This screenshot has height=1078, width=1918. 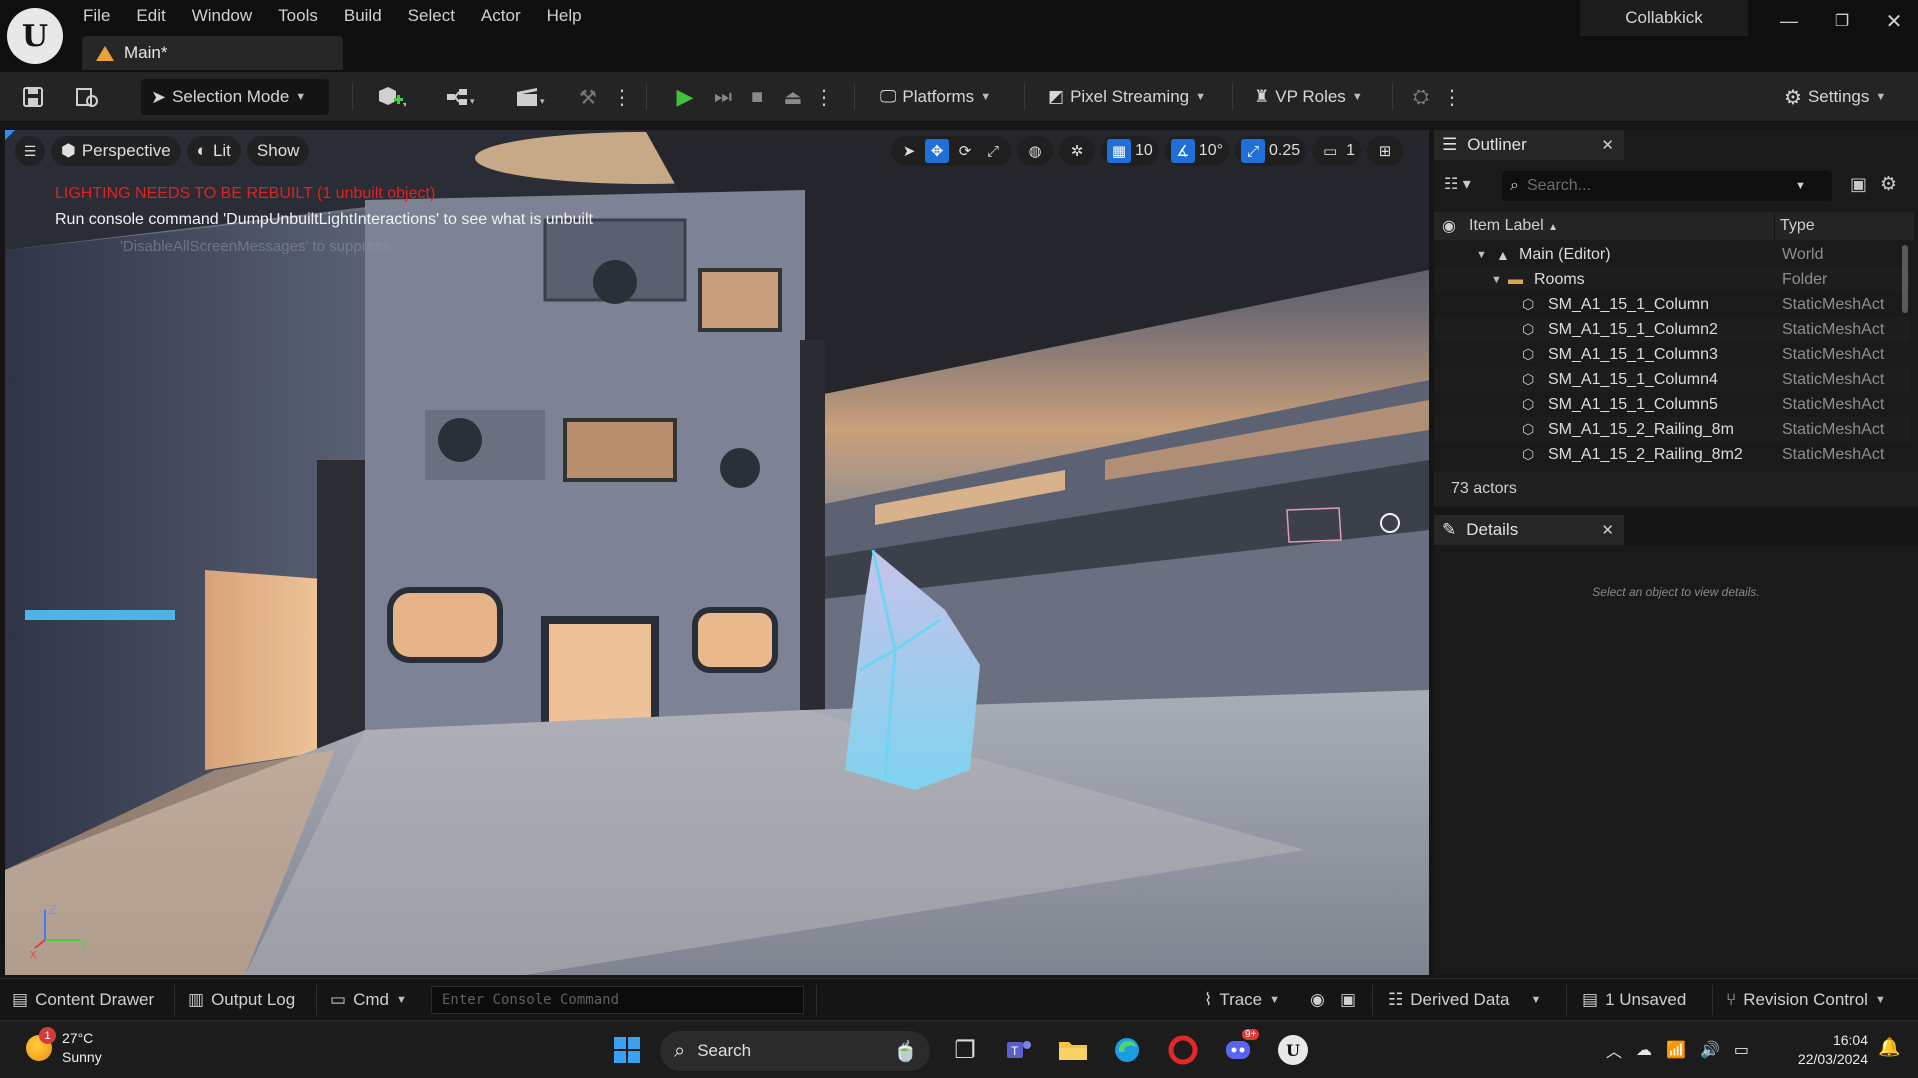 I want to click on console-command-input, so click(x=617, y=1000).